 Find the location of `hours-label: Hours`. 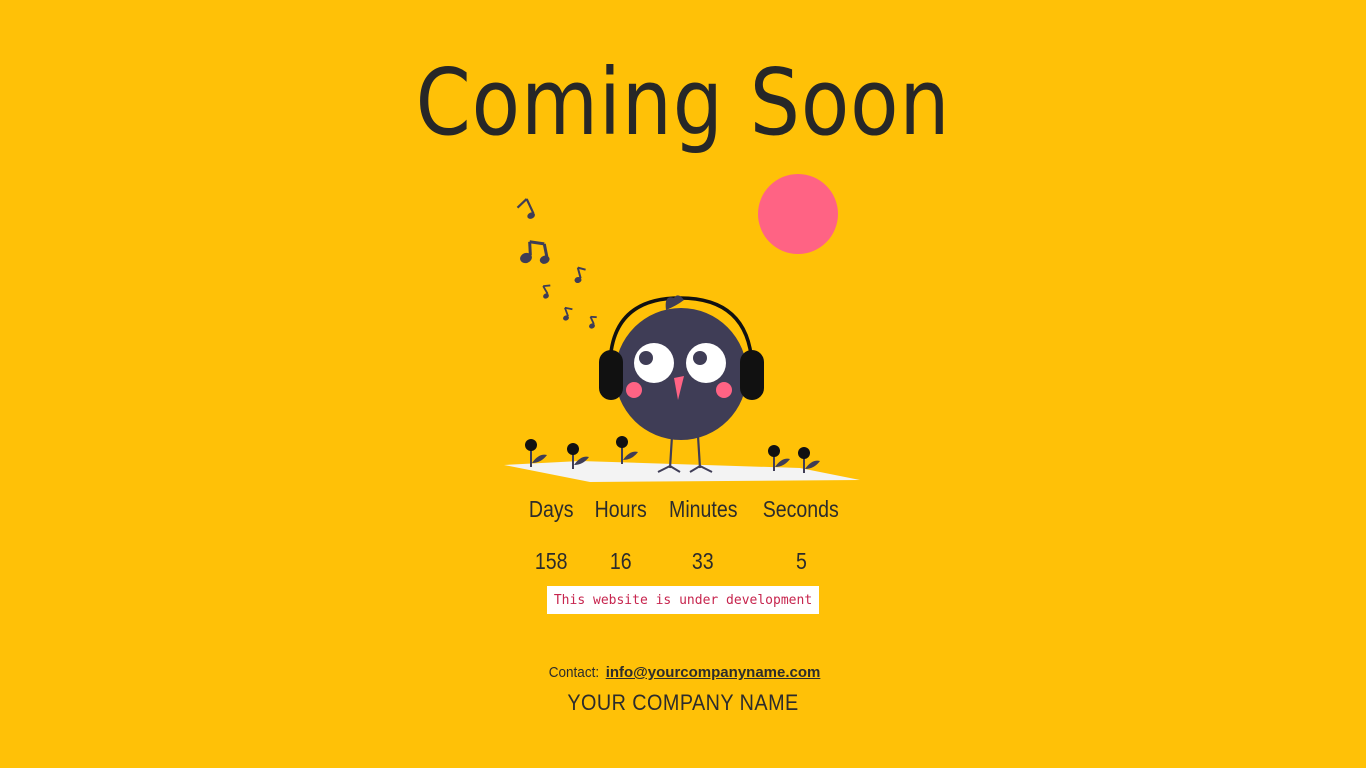

hours-label: Hours is located at coordinates (621, 509).